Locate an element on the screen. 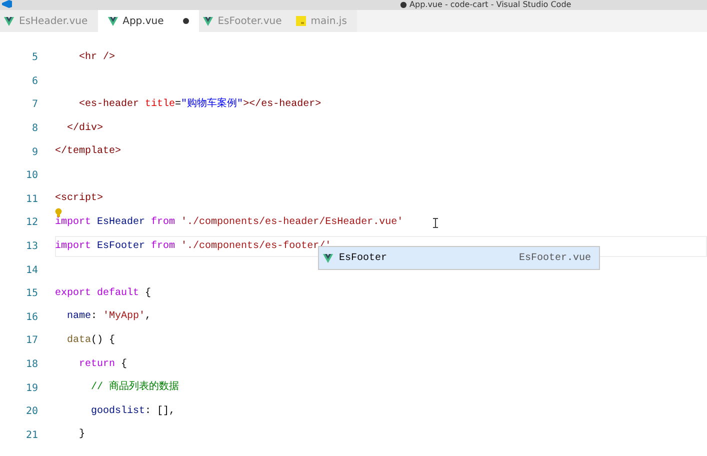 Image resolution: width=707 pixels, height=456 pixels. line-number: 5 is located at coordinates (34, 58).